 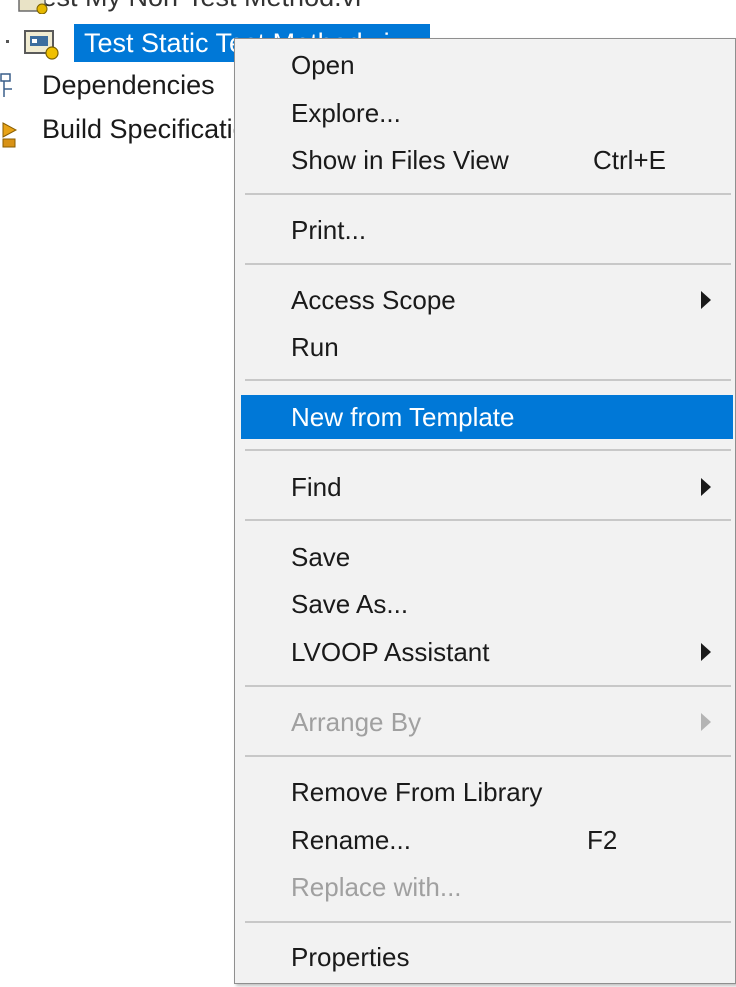 I want to click on tree-item-top: Test My Non-Test Method.vi, so click(x=189, y=8).